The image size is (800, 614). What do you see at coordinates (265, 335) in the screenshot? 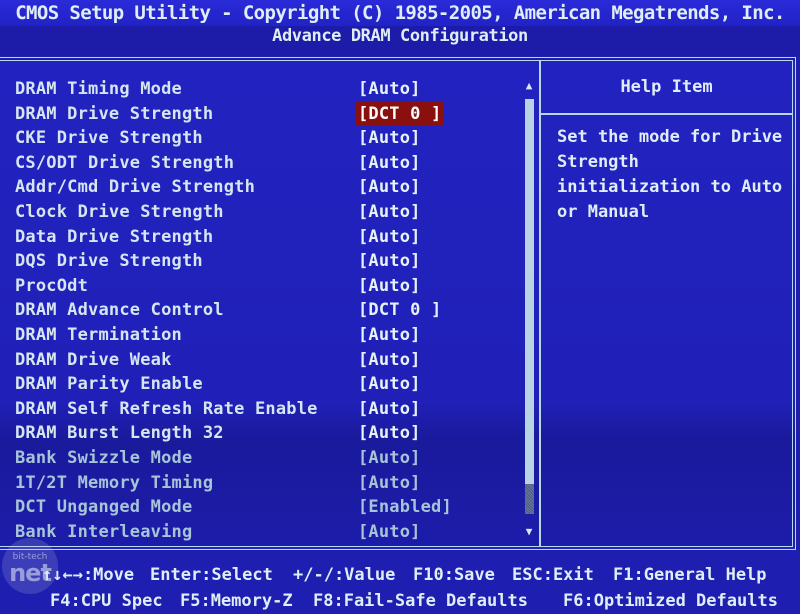
I see `setting-row: DRAM Termination [Auto]` at bounding box center [265, 335].